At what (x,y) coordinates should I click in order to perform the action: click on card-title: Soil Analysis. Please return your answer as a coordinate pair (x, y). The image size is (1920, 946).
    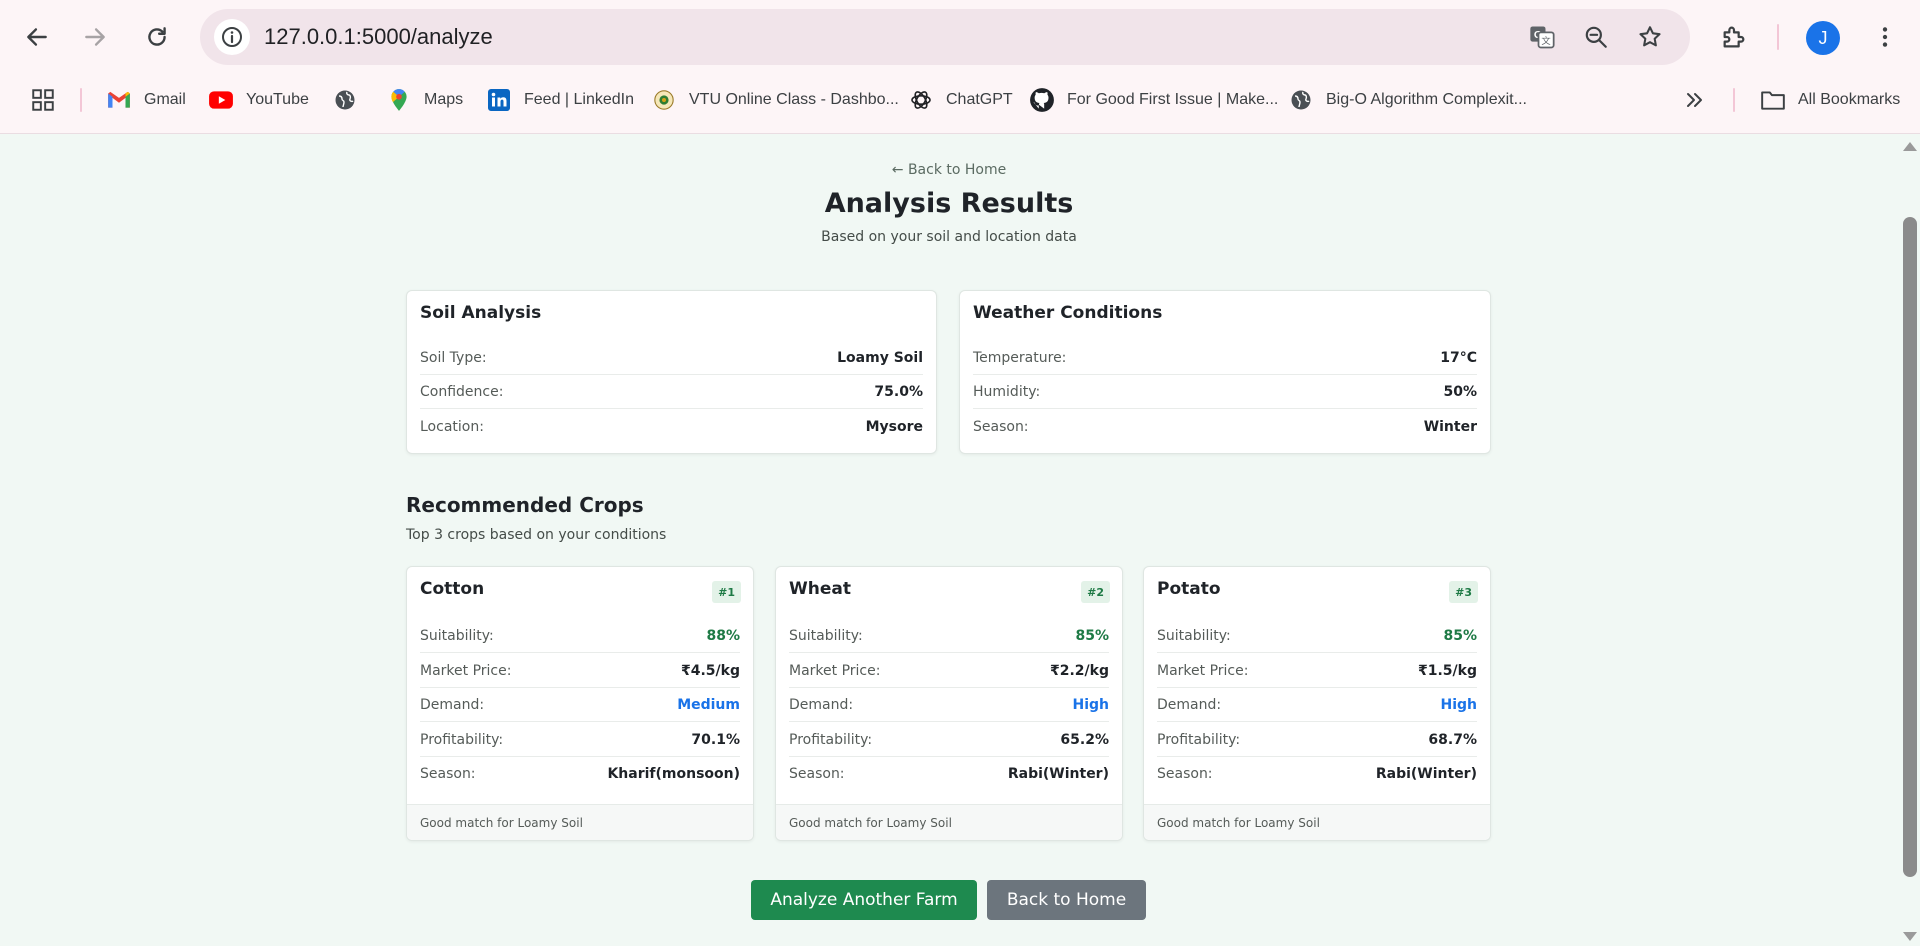
    Looking at the image, I should click on (481, 313).